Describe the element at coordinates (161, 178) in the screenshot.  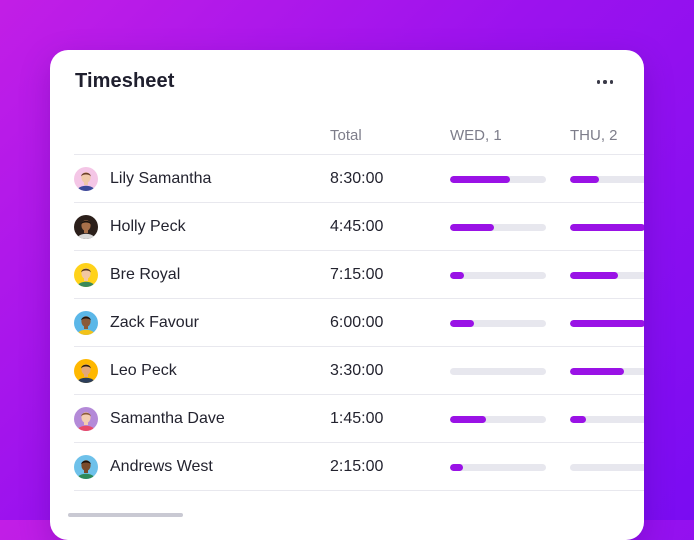
I see `person-name: Lily Samantha` at that location.